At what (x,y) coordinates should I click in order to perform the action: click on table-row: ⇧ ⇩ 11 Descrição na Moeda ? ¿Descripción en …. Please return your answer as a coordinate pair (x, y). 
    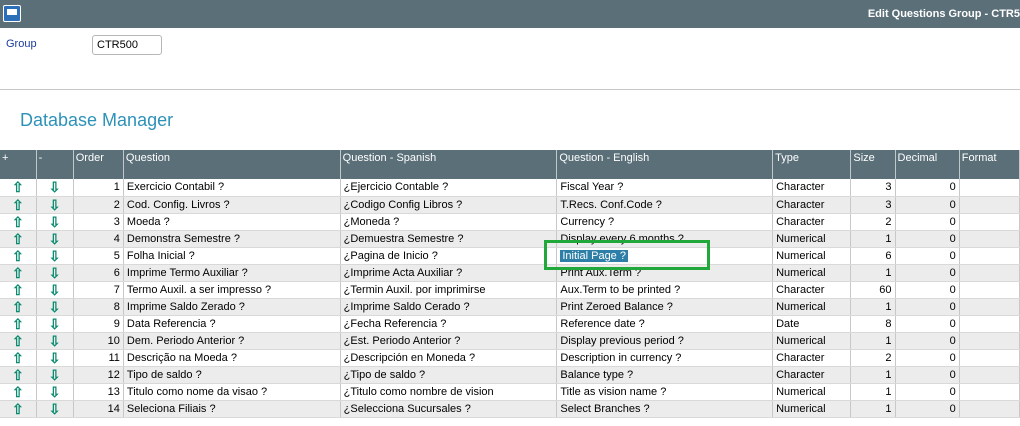
    Looking at the image, I should click on (510, 358).